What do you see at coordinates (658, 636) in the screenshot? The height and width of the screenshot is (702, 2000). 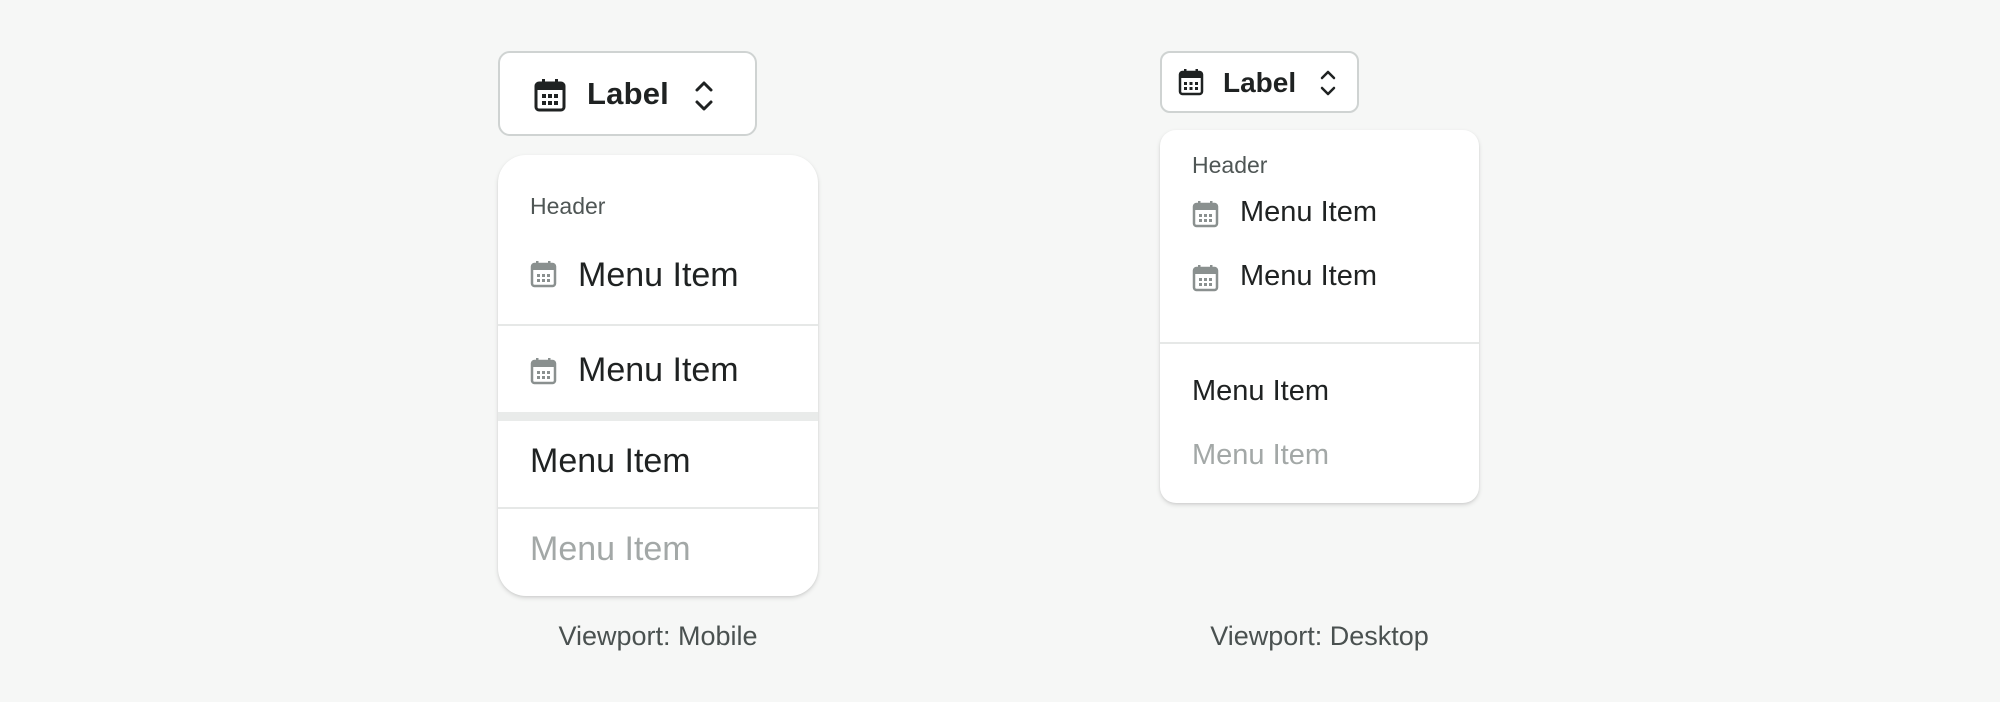 I see `viewport-caption-mobile: Viewport: Mobile` at bounding box center [658, 636].